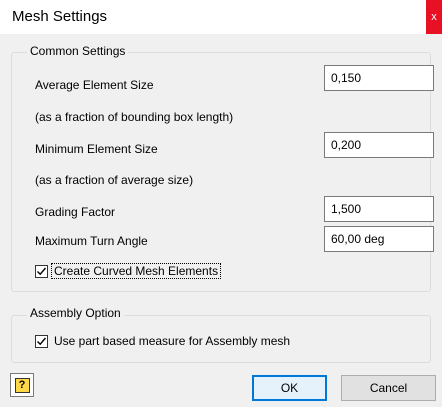 The height and width of the screenshot is (407, 442). I want to click on part-based-measure-checkbox, so click(41, 341).